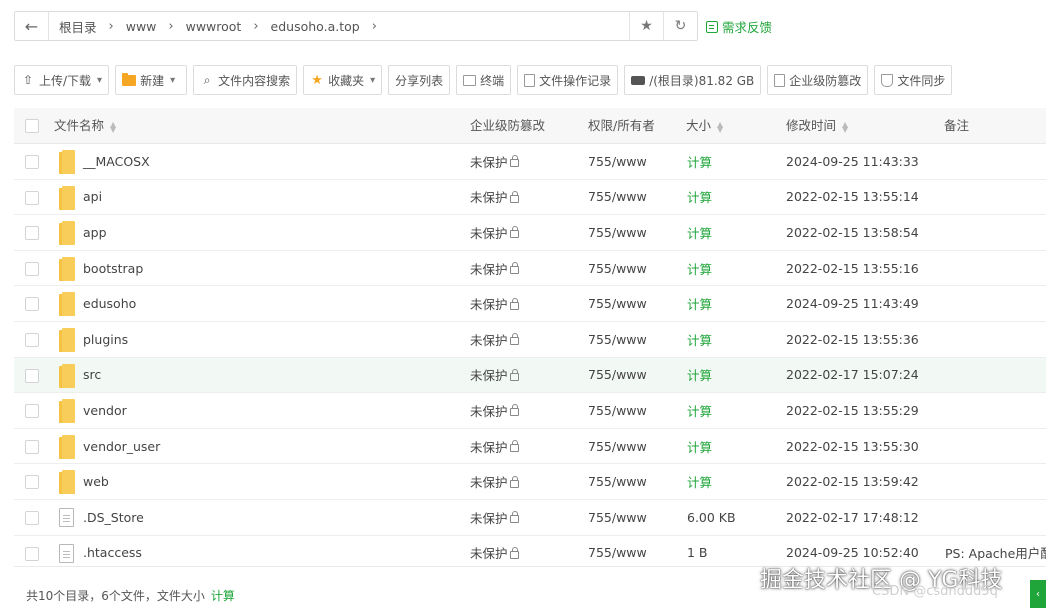  What do you see at coordinates (223, 596) in the screenshot?
I see `calc-total-size-link: 计算` at bounding box center [223, 596].